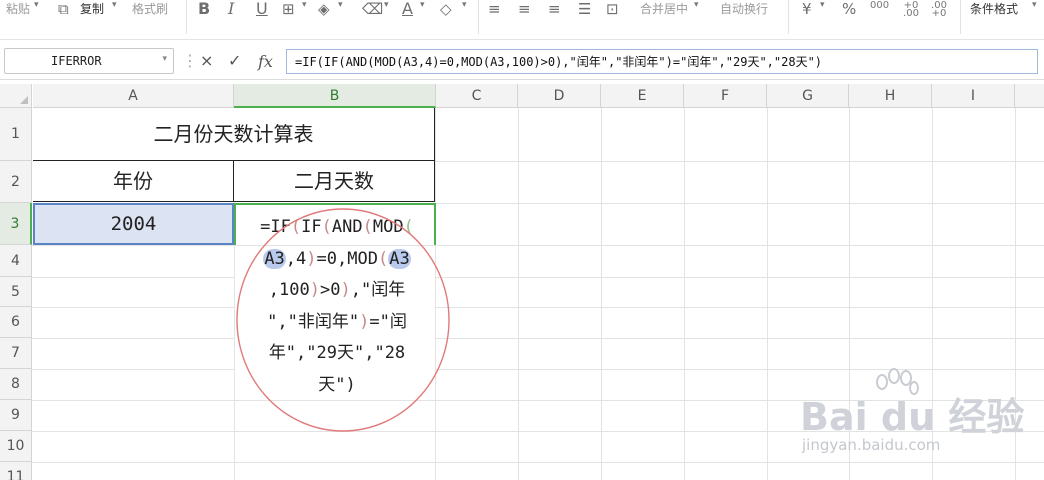 This screenshot has height=480, width=1044. Describe the element at coordinates (808, 96) in the screenshot. I see `column-header-g: G` at that location.